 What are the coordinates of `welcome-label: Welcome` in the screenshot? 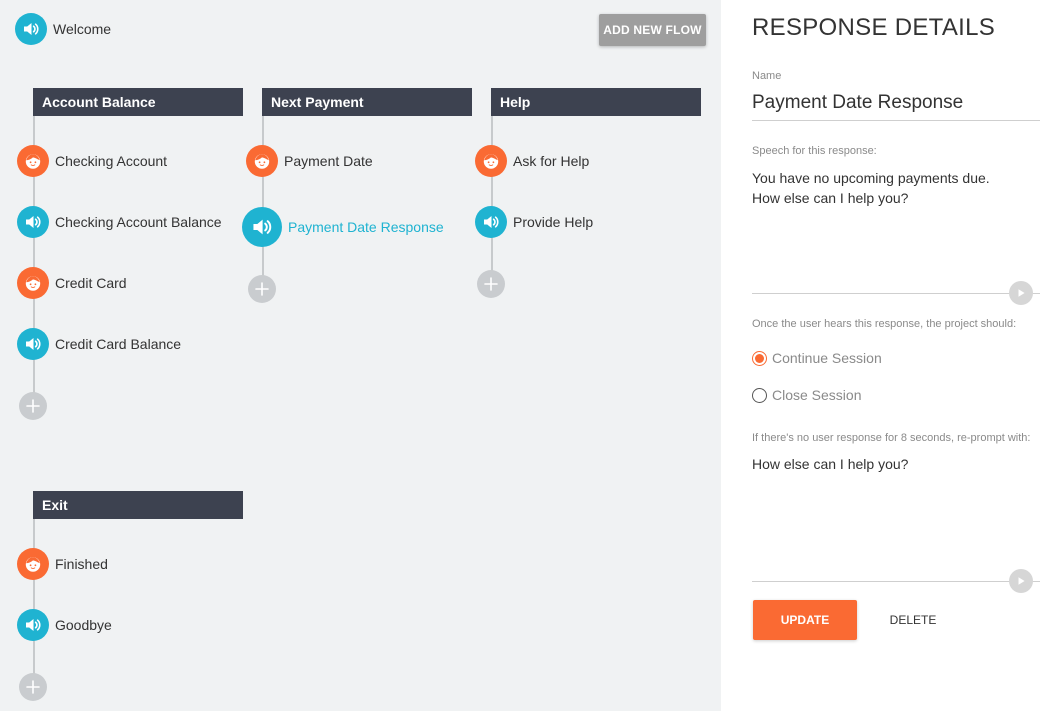 It's located at (82, 29).